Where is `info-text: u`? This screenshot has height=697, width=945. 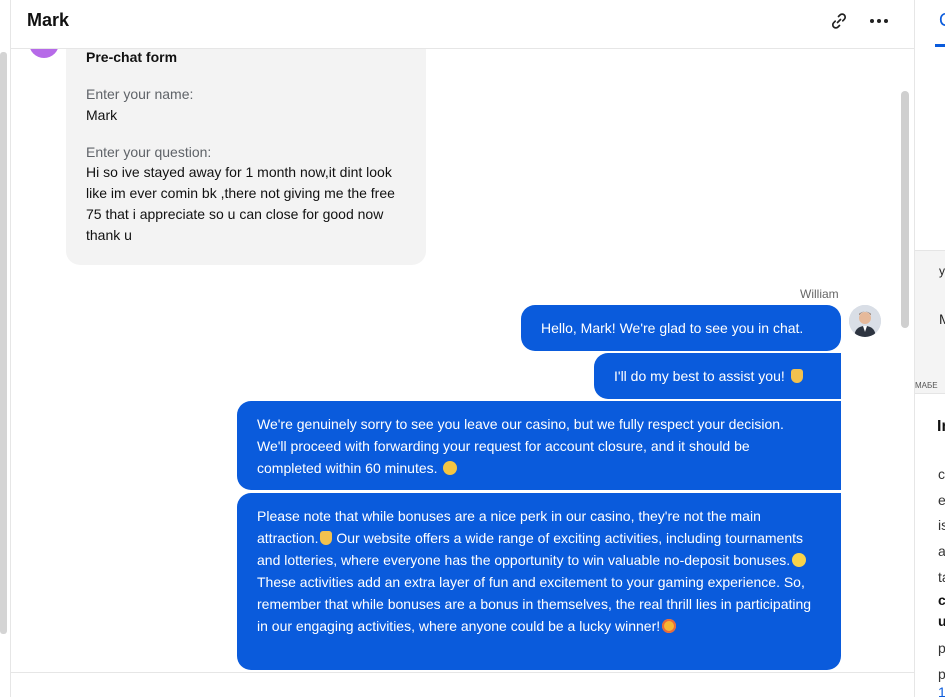 info-text: u is located at coordinates (941, 621).